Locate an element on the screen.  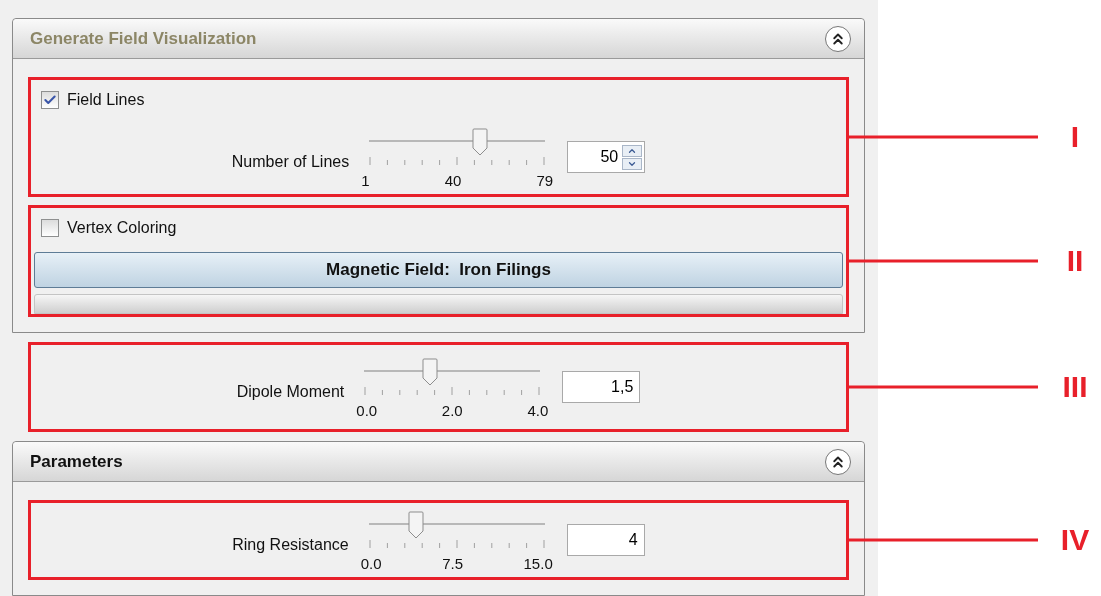
tick-label: 7.5 is located at coordinates (452, 563).